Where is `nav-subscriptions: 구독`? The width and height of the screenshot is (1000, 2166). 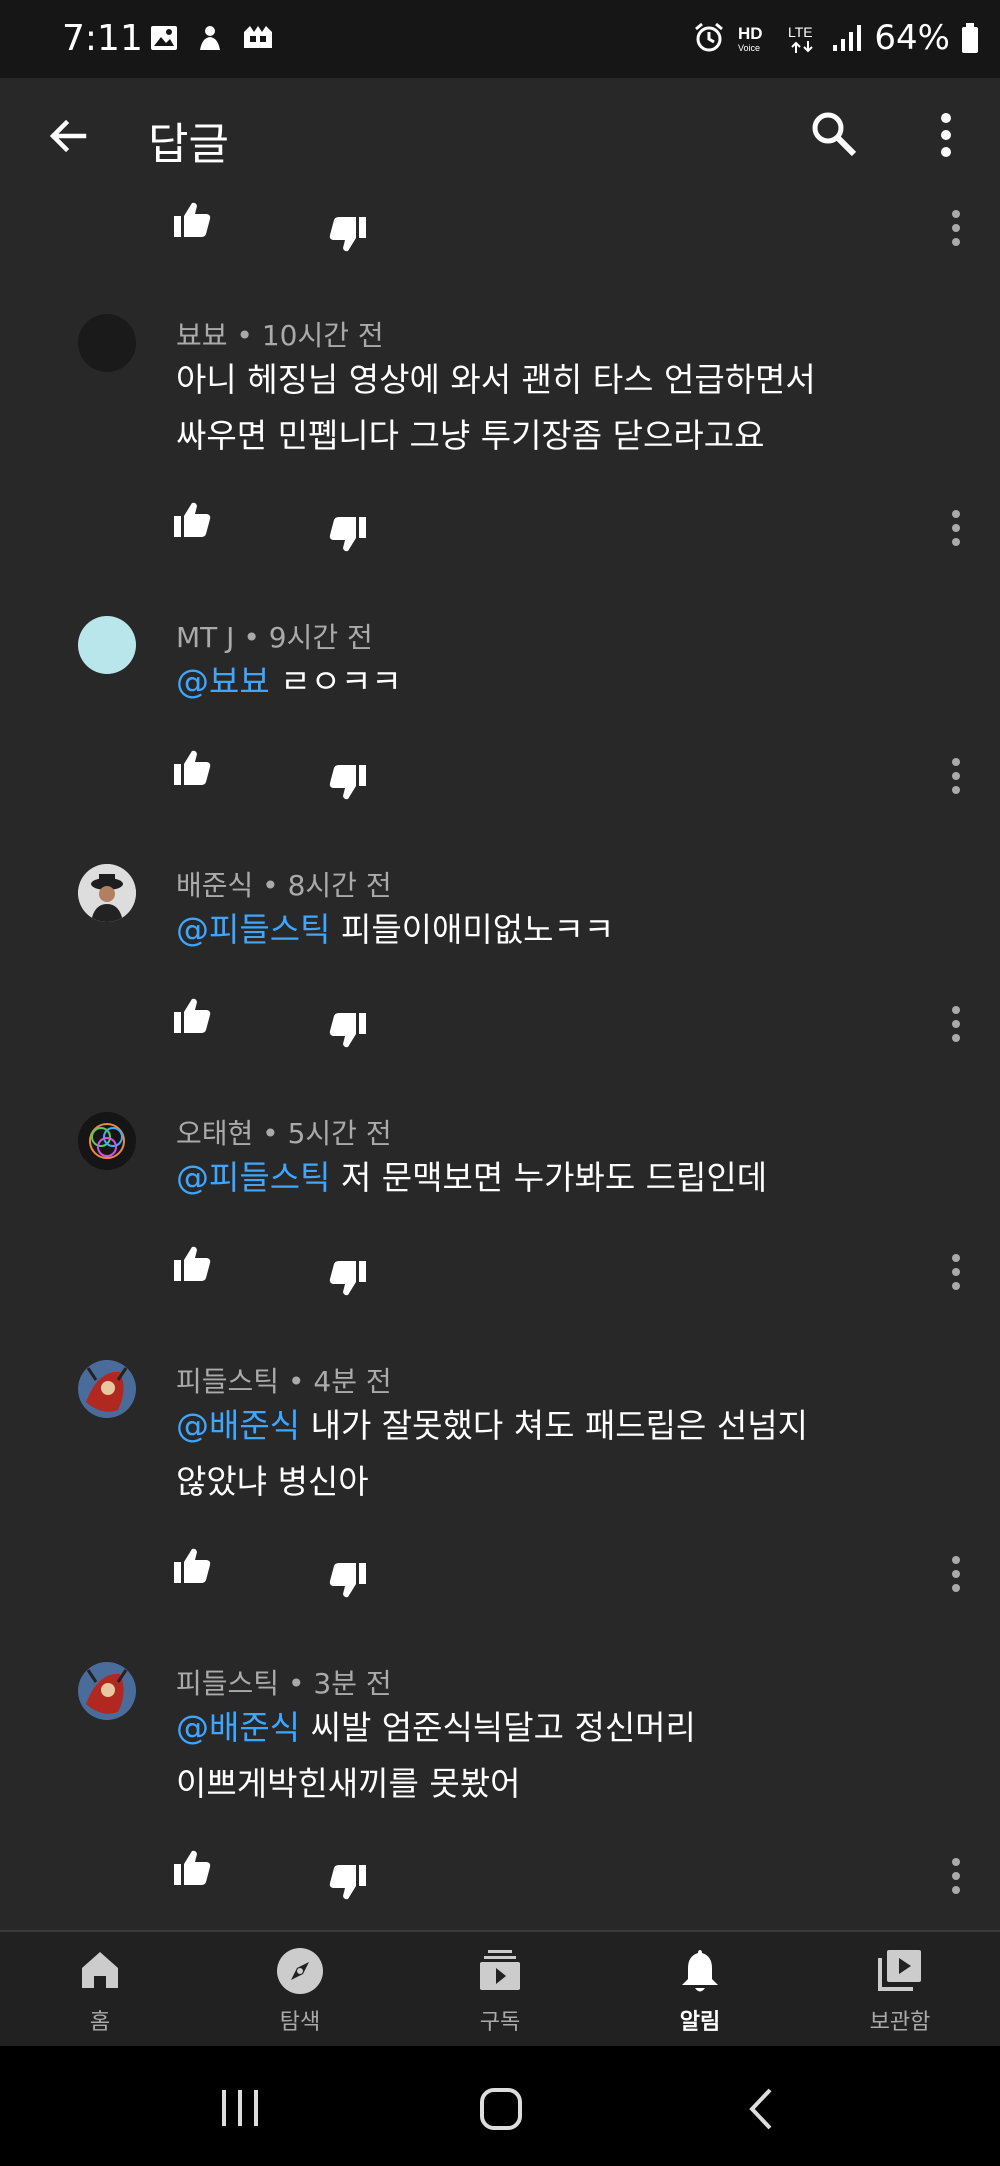 nav-subscriptions: 구독 is located at coordinates (500, 1990).